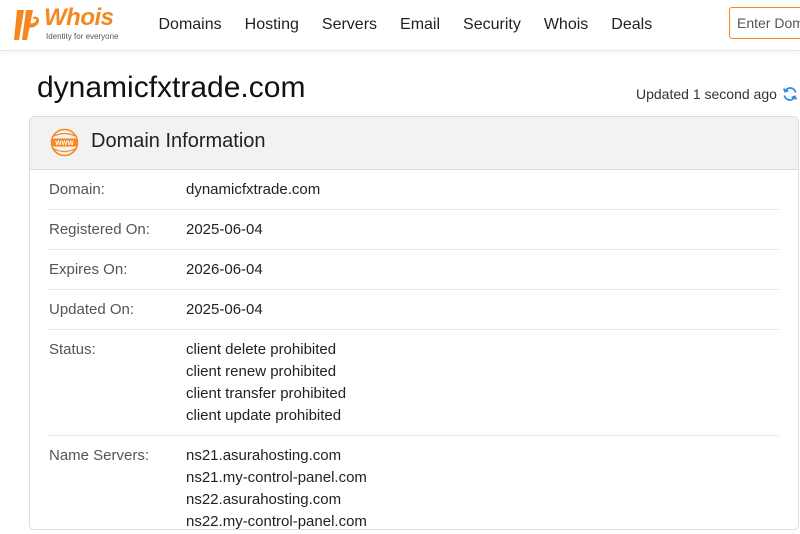  I want to click on value-line: client renew prohibited, so click(261, 371).